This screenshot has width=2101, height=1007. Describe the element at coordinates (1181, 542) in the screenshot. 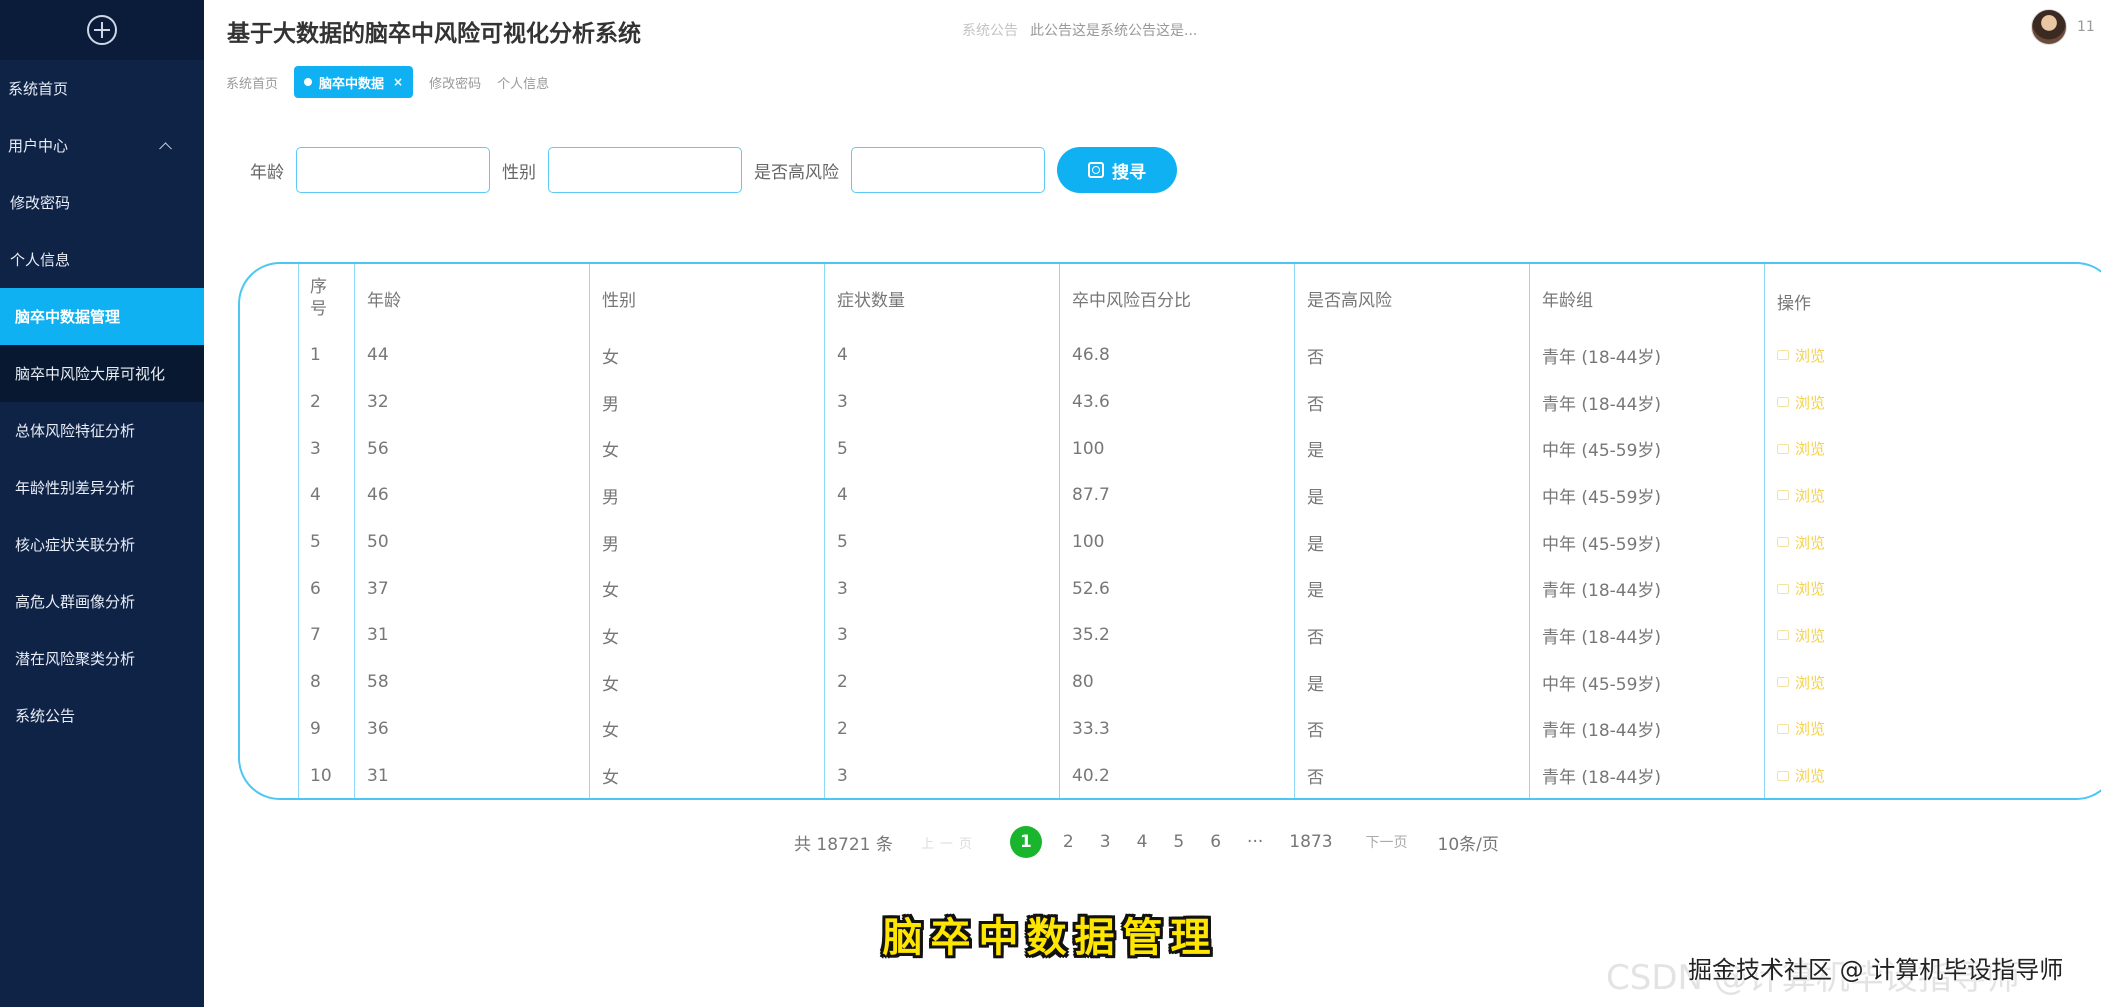

I see `table-row: 5 50 男 5 100 是中年 (45-59岁) 浏览` at that location.